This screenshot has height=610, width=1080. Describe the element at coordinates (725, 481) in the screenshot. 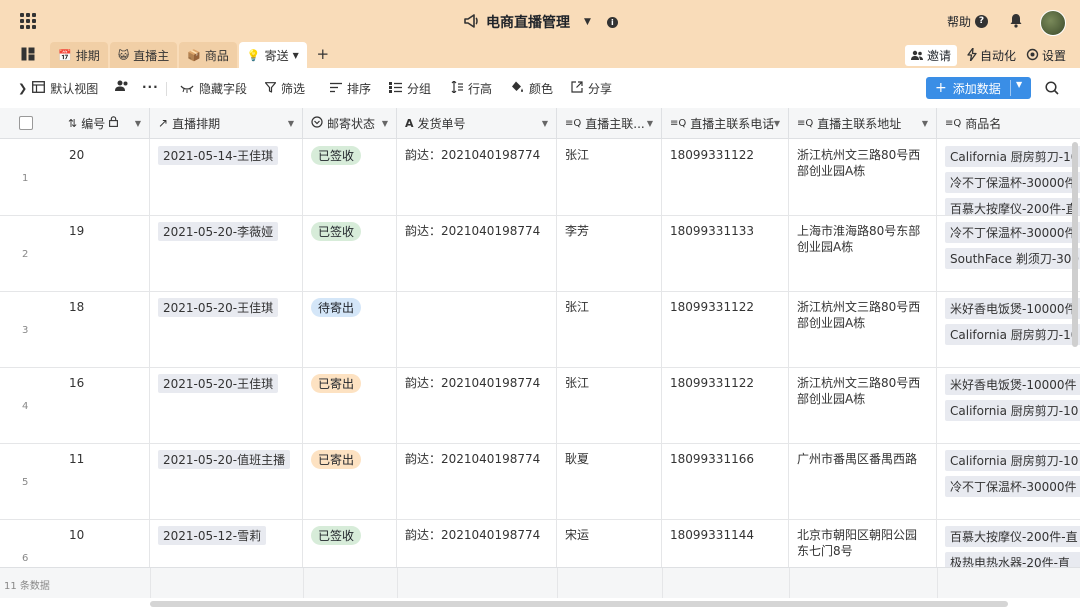

I see `phone-cell: 18099331166` at that location.